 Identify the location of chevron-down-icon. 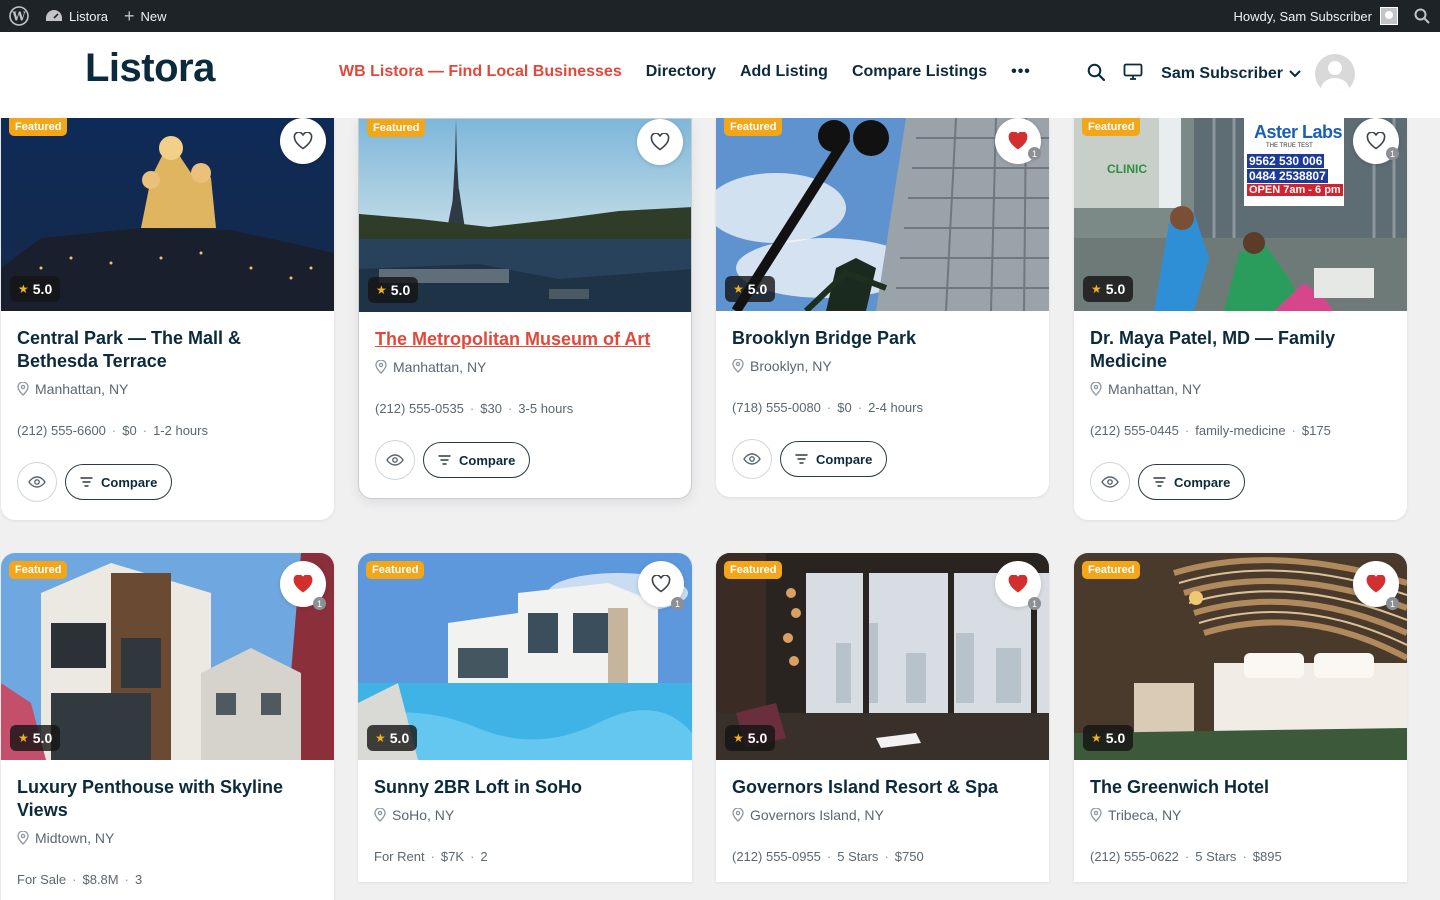
(1295, 74).